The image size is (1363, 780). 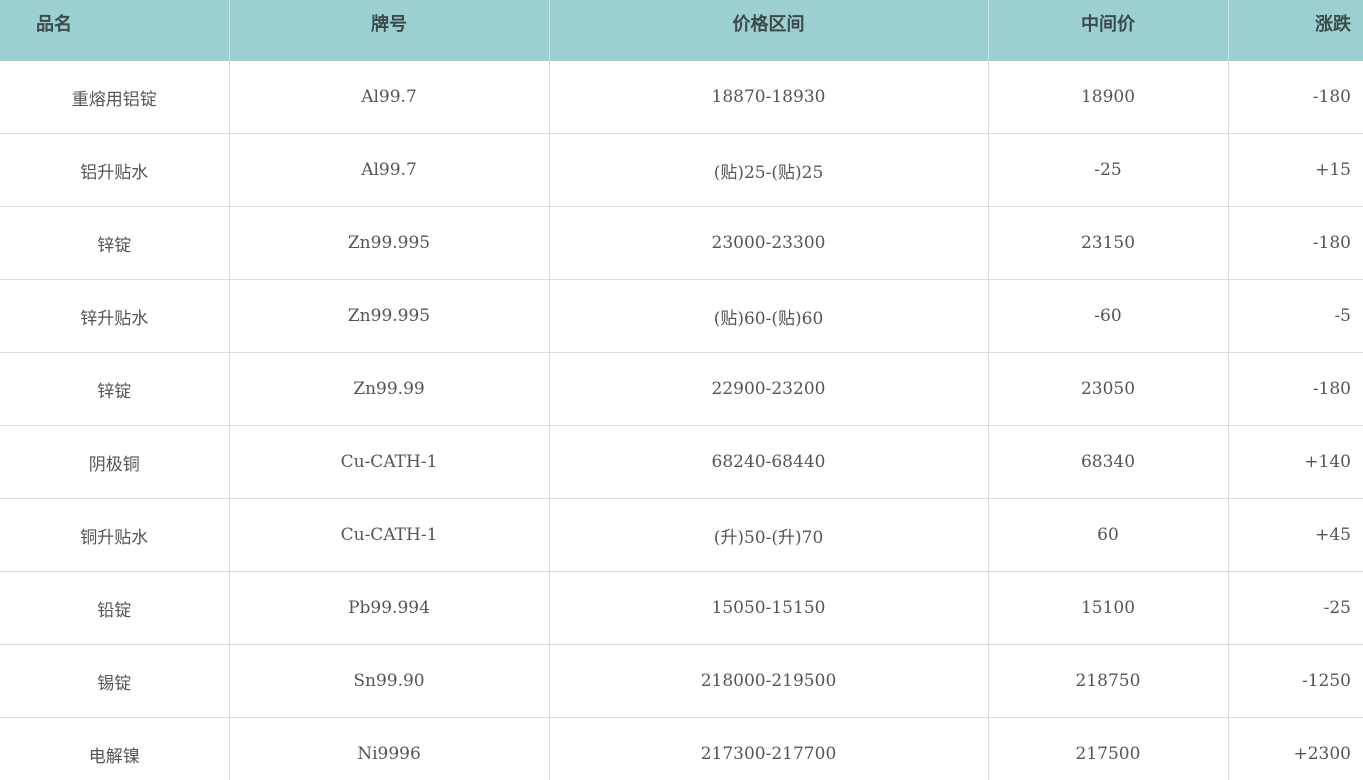 What do you see at coordinates (1108, 681) in the screenshot?
I see `cell-mid-price: 218750` at bounding box center [1108, 681].